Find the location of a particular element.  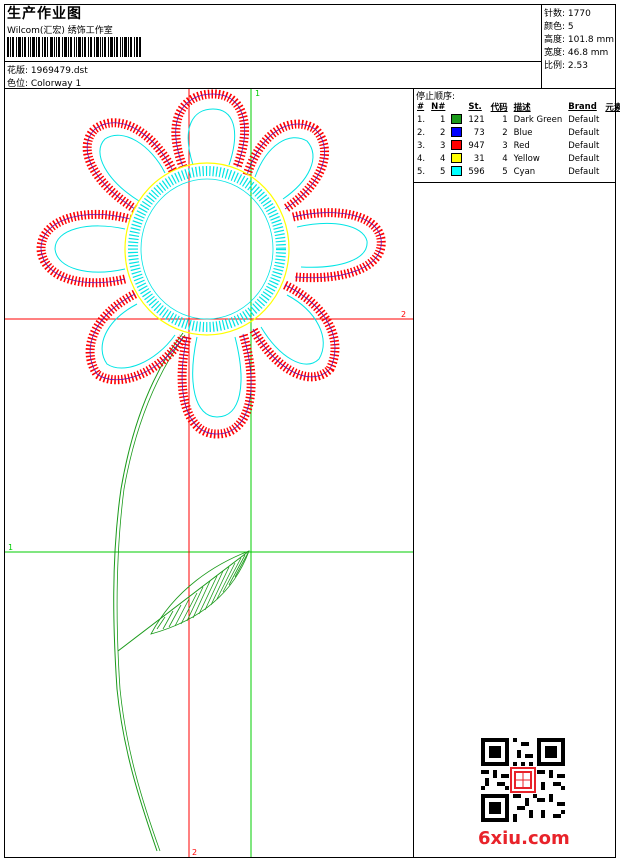

row-index: 3. is located at coordinates (421, 145).